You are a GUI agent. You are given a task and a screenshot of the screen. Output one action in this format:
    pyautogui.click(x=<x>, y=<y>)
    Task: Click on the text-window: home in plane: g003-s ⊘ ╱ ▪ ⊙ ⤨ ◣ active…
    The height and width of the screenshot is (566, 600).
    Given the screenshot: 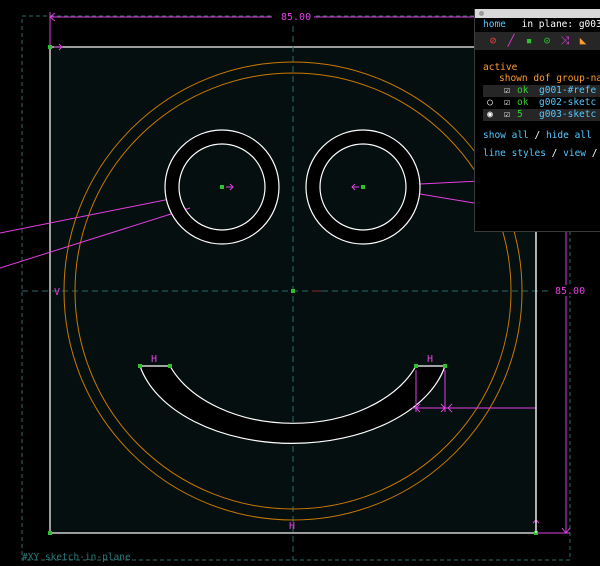 What is the action you would take?
    pyautogui.click(x=537, y=120)
    